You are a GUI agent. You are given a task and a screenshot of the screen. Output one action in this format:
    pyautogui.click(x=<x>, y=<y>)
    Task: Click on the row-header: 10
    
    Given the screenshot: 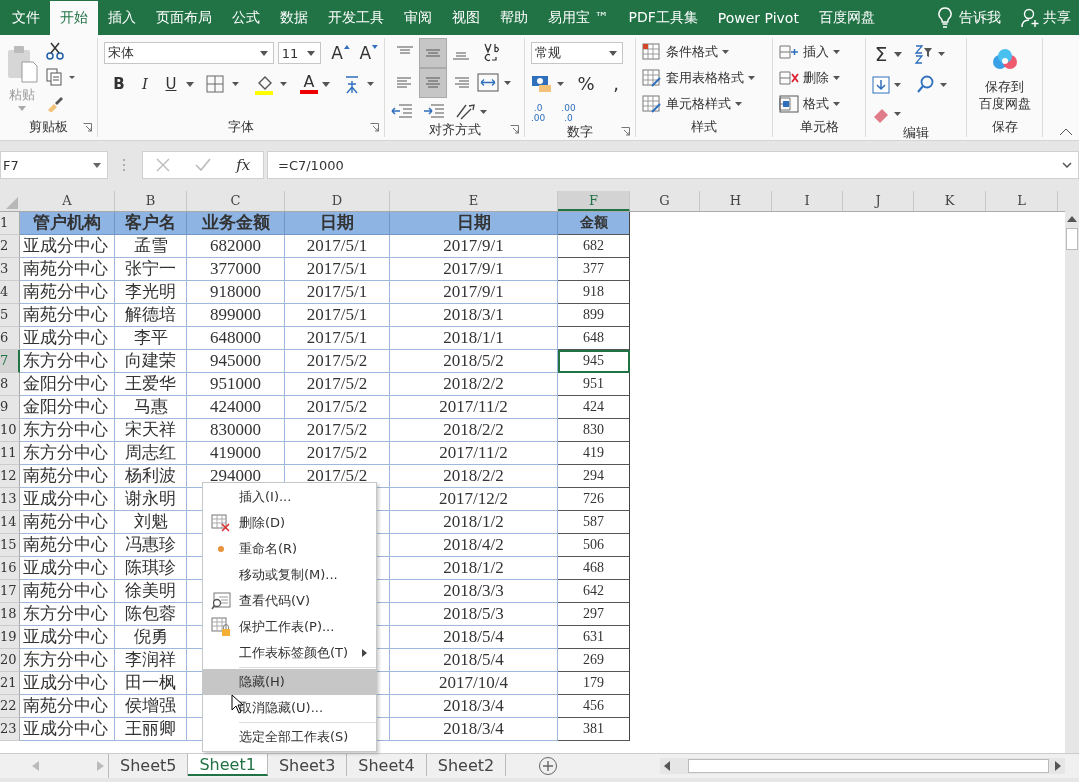 What is the action you would take?
    pyautogui.click(x=10, y=430)
    